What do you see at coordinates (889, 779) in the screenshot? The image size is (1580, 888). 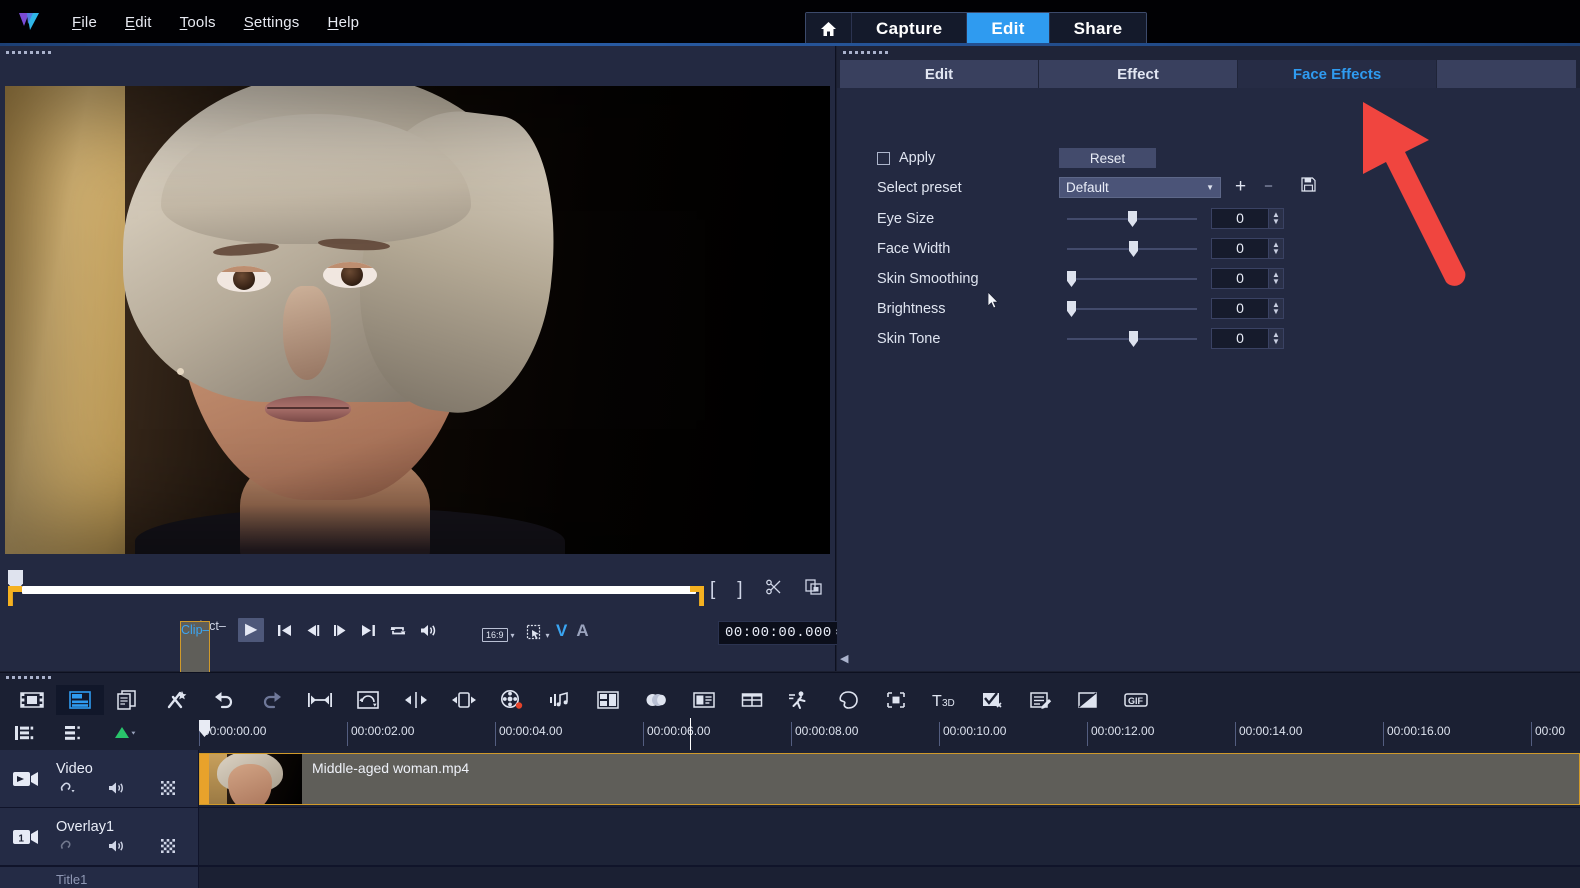 I see `timeline-clip: Middle-aged woman.mp4` at bounding box center [889, 779].